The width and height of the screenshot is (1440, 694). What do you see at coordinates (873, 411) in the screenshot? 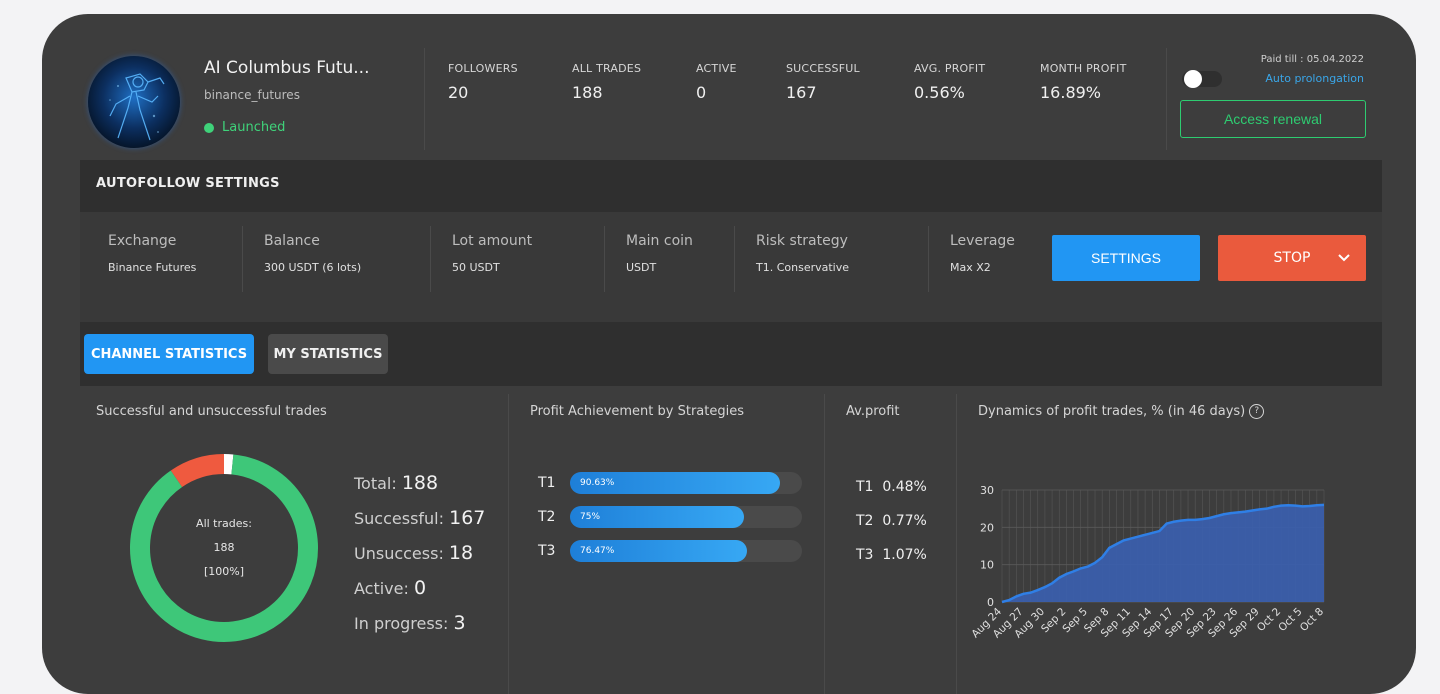
I see `avprofit-panel-title: Av.profit` at bounding box center [873, 411].